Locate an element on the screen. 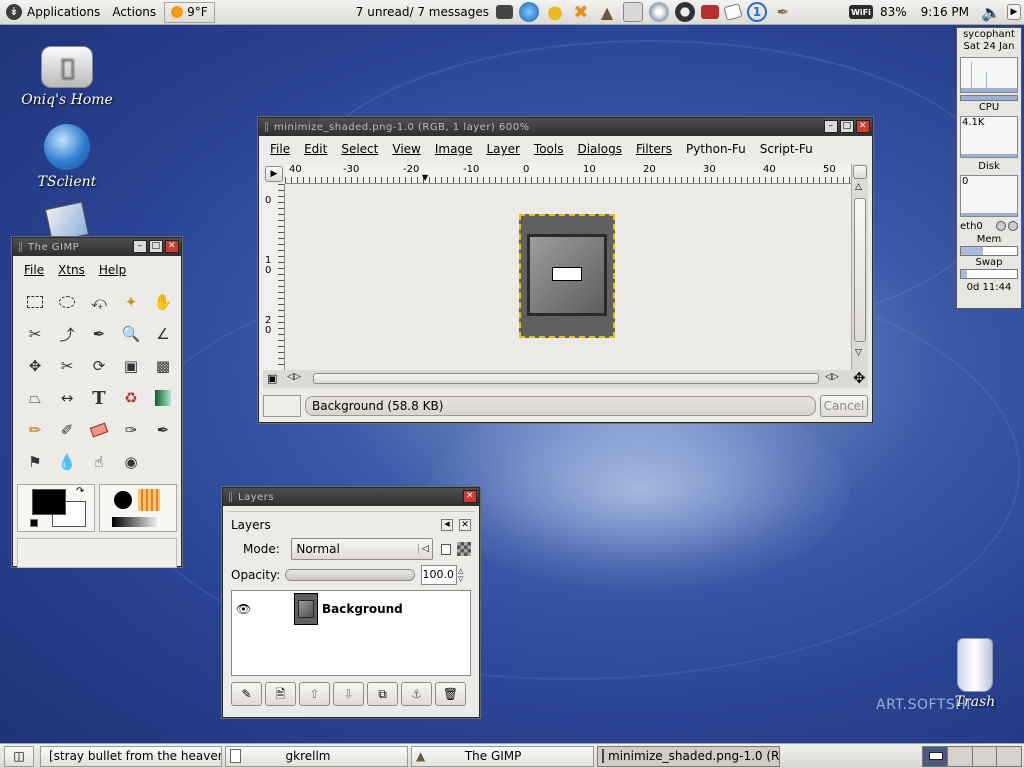  menu-tools: Tools is located at coordinates (549, 149).